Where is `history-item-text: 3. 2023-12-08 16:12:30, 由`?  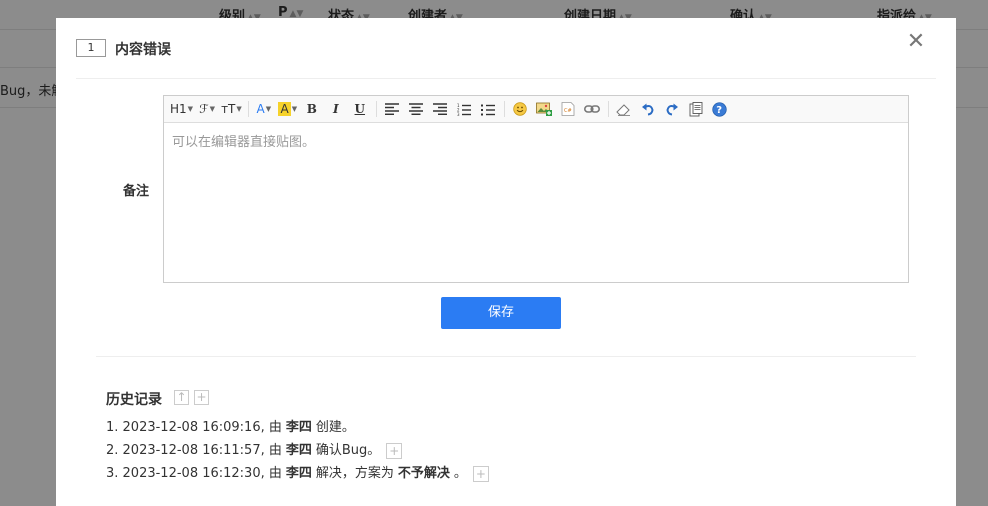 history-item-text: 3. 2023-12-08 16:12:30, 由 is located at coordinates (194, 473).